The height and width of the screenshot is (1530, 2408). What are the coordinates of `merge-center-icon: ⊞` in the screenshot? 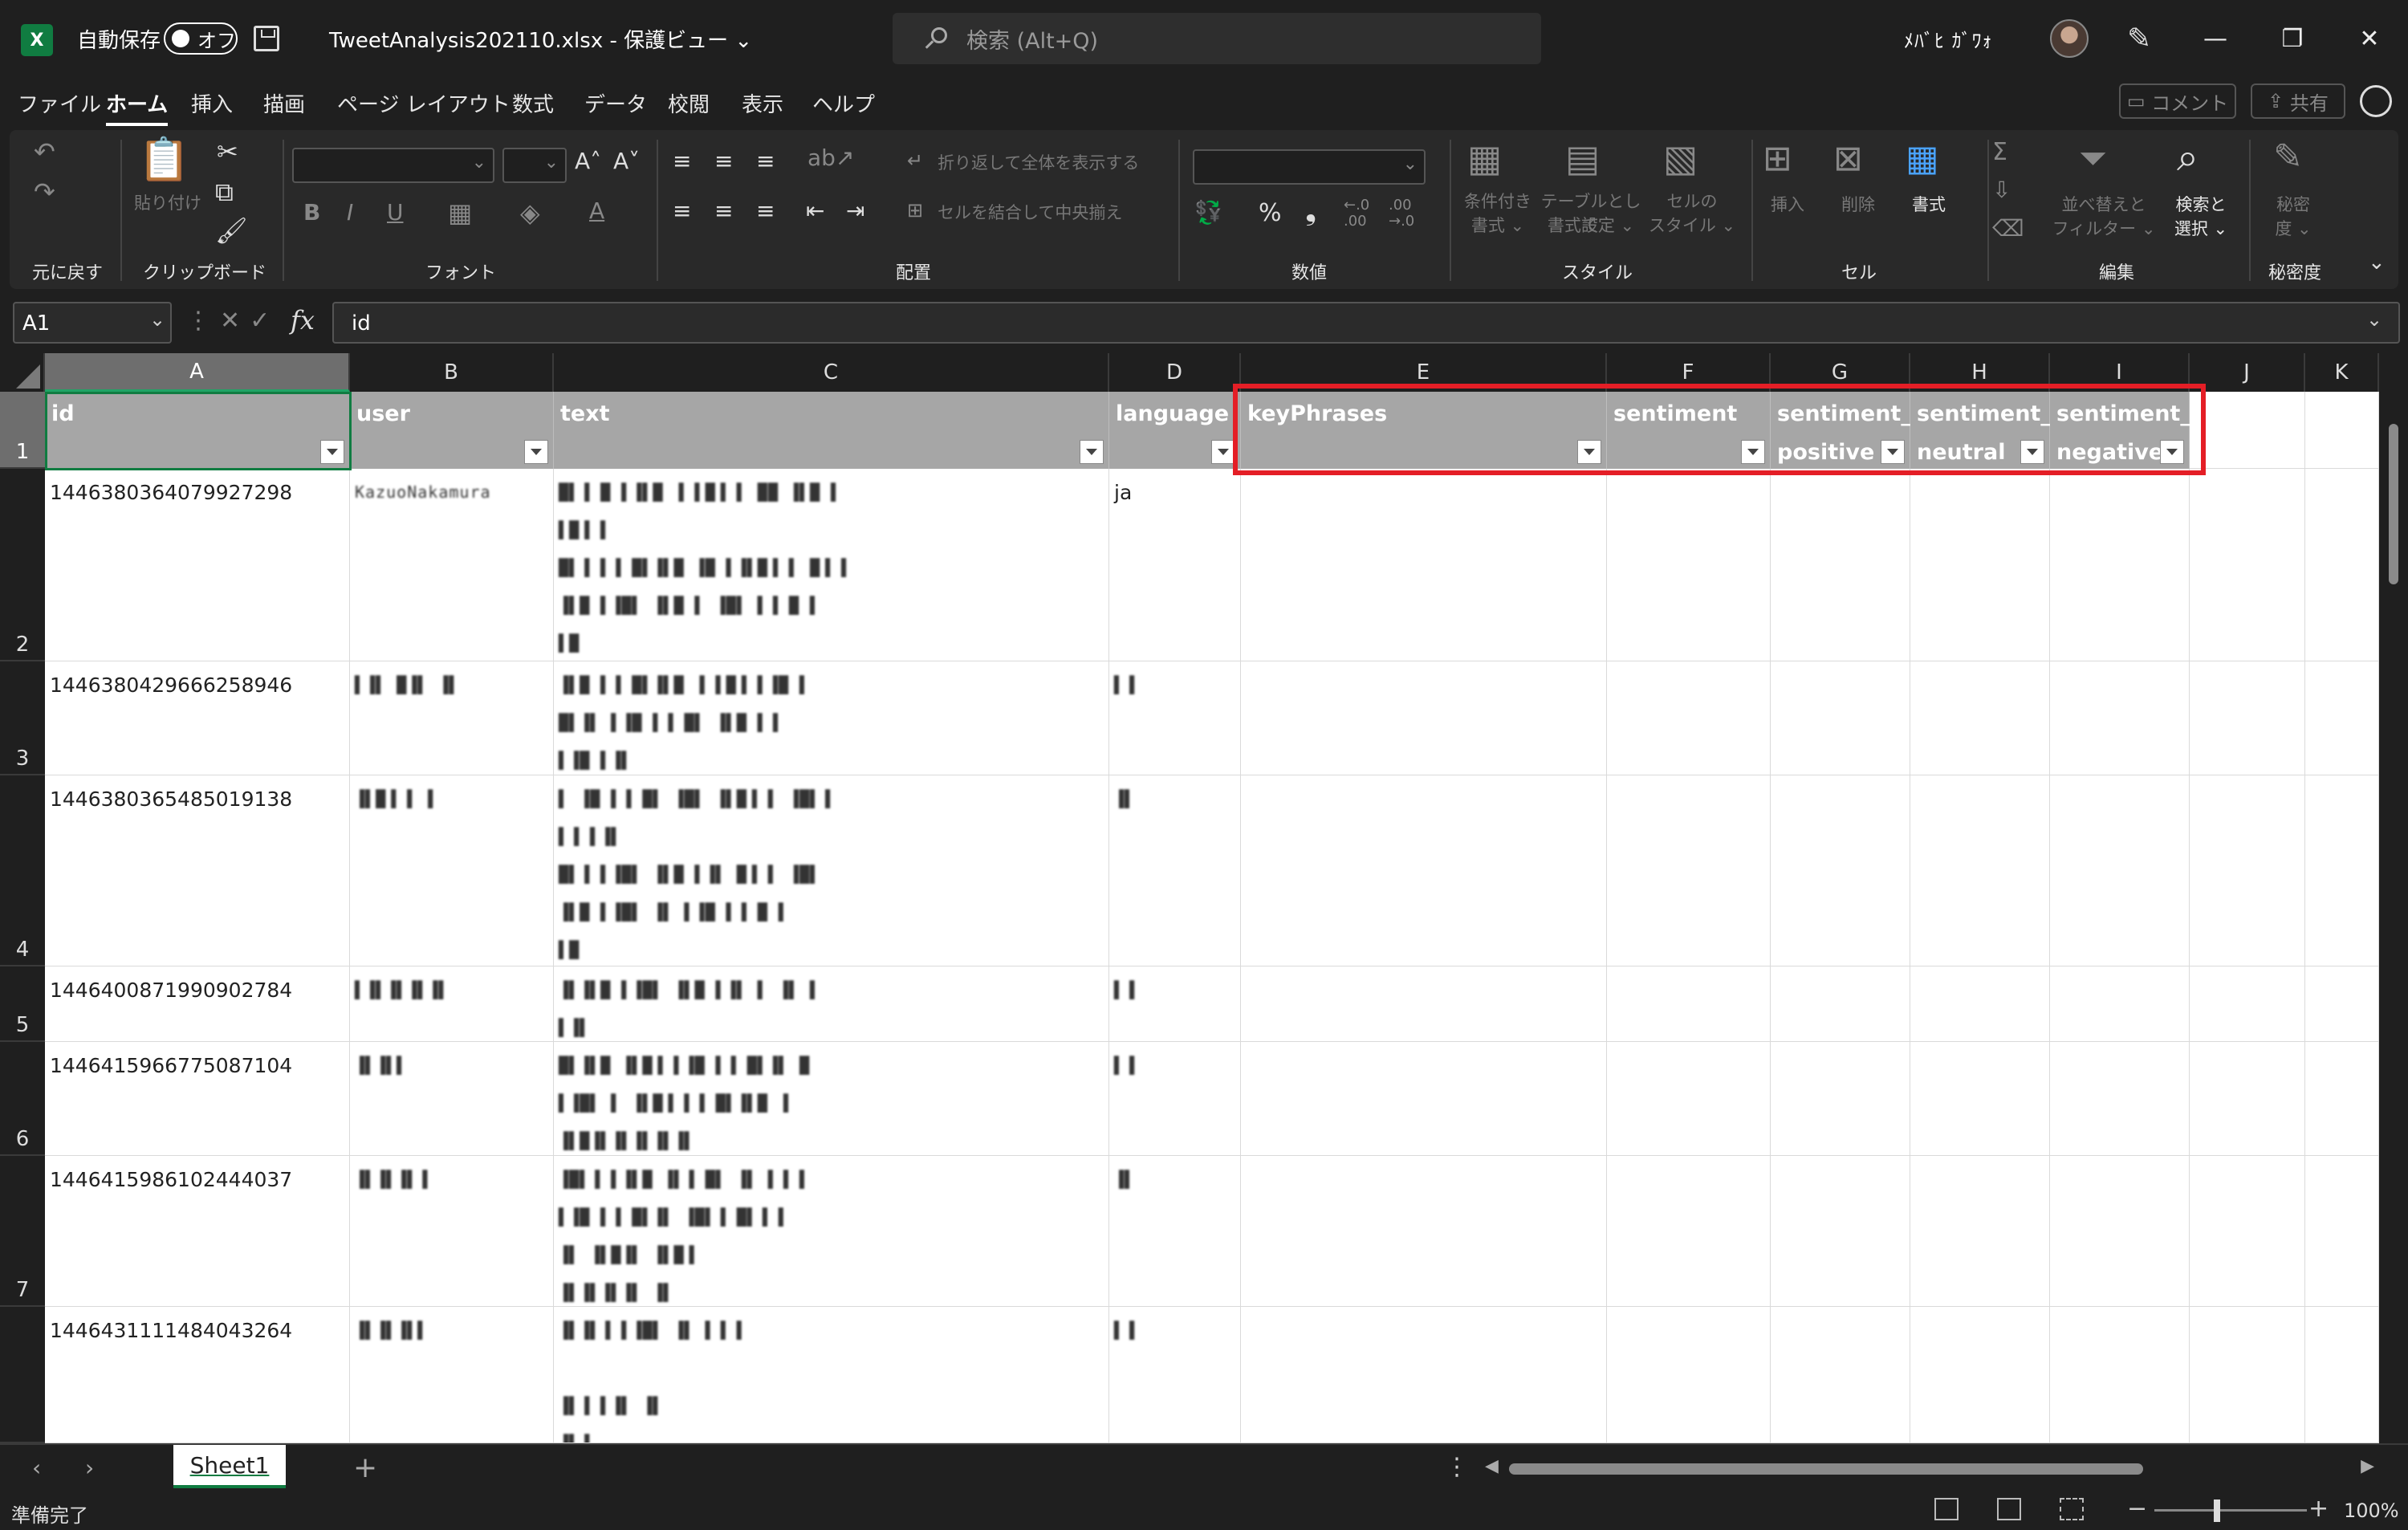 It's located at (915, 210).